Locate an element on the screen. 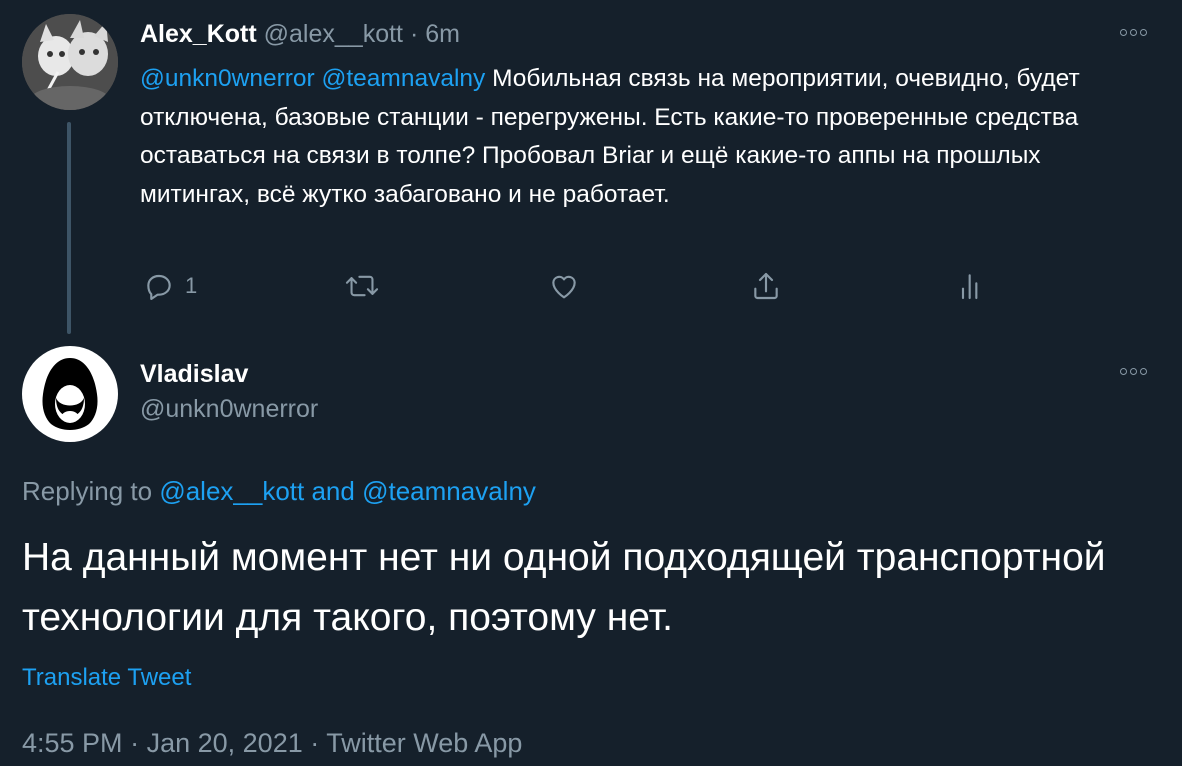  replying-to-line: Replying to @alex__kott and @teamnavalny is located at coordinates (279, 491).